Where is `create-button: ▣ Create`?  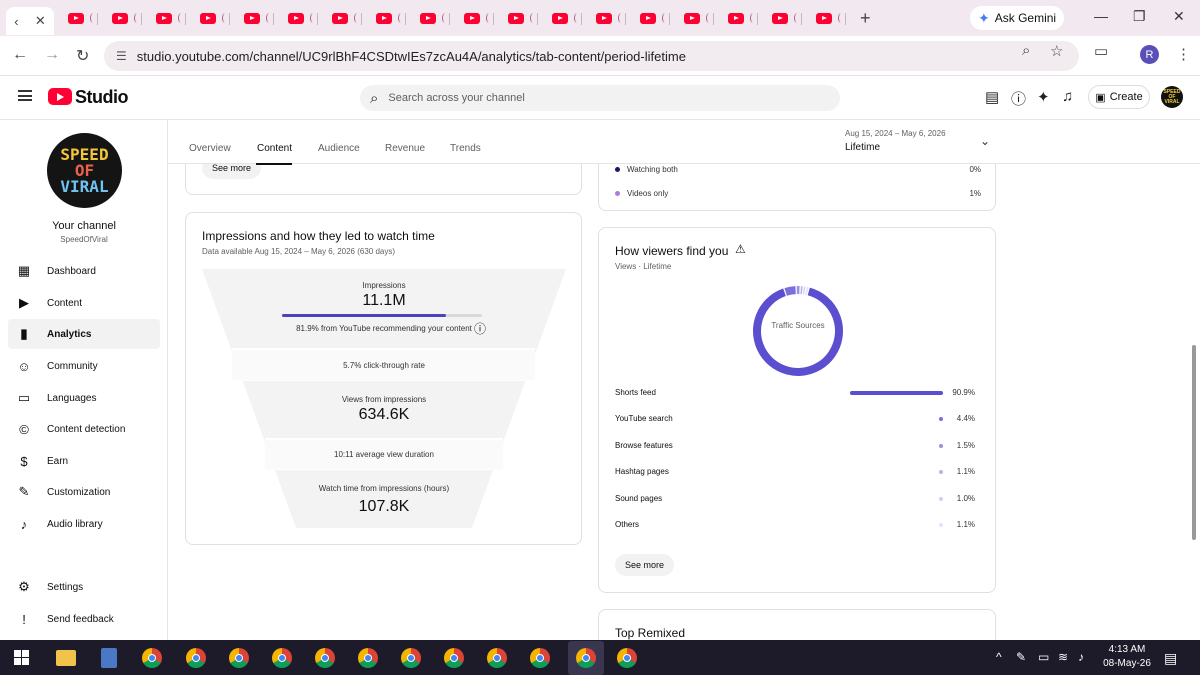
create-button: ▣ Create is located at coordinates (1119, 97).